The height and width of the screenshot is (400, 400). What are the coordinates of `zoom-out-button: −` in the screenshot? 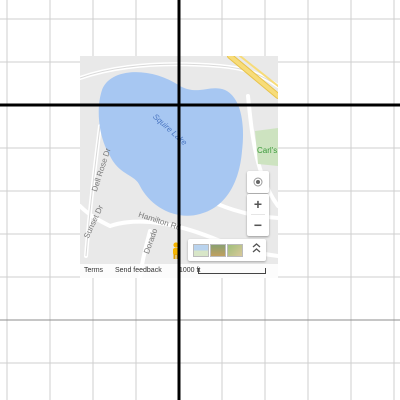 It's located at (258, 225).